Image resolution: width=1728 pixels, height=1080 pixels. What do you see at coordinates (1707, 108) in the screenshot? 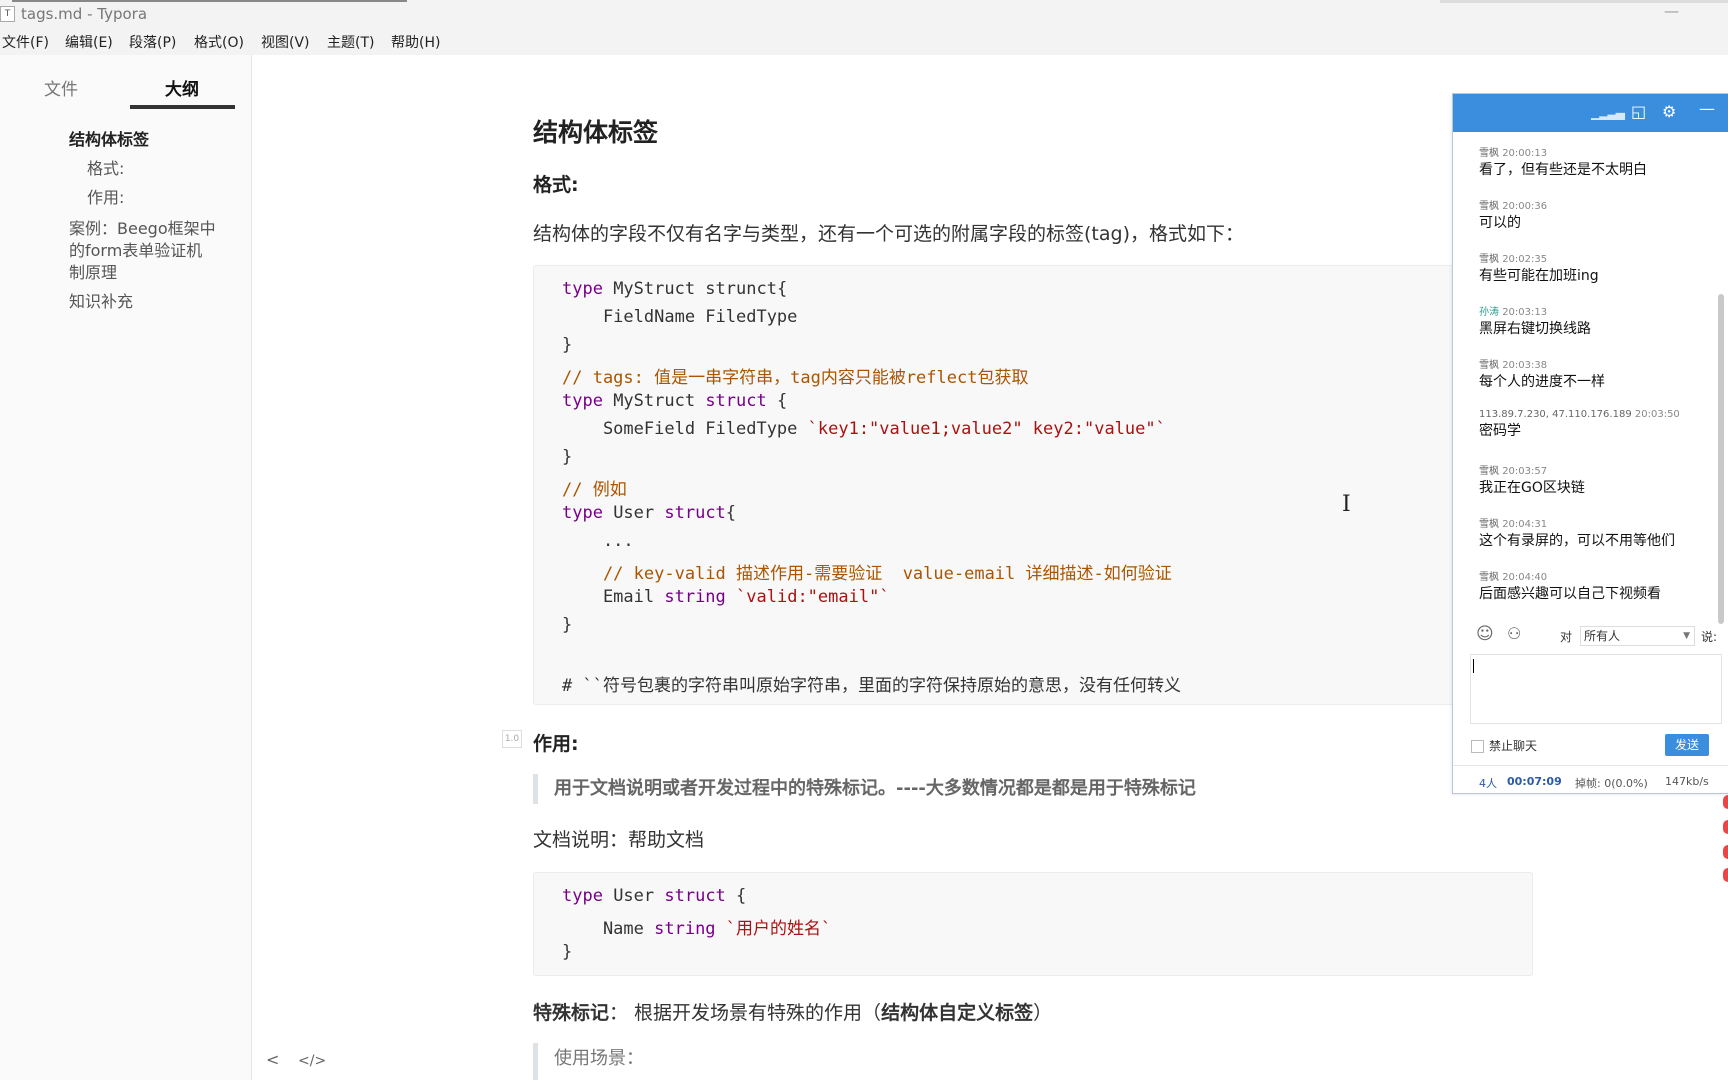
I see `minimize-chat-icon: —` at bounding box center [1707, 108].